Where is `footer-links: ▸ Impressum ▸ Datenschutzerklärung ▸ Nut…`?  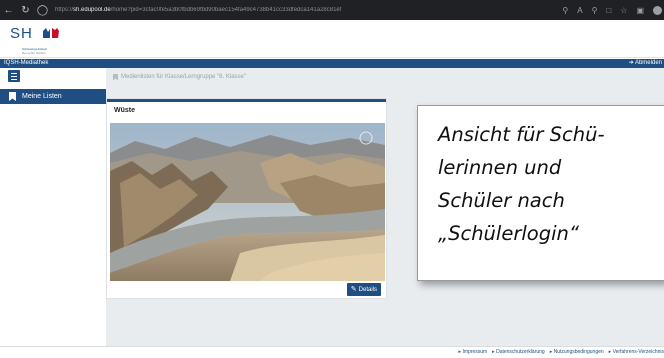
footer-links: ▸ Impressum ▸ Datenschutzerklärung ▸ Nut… is located at coordinates (561, 353).